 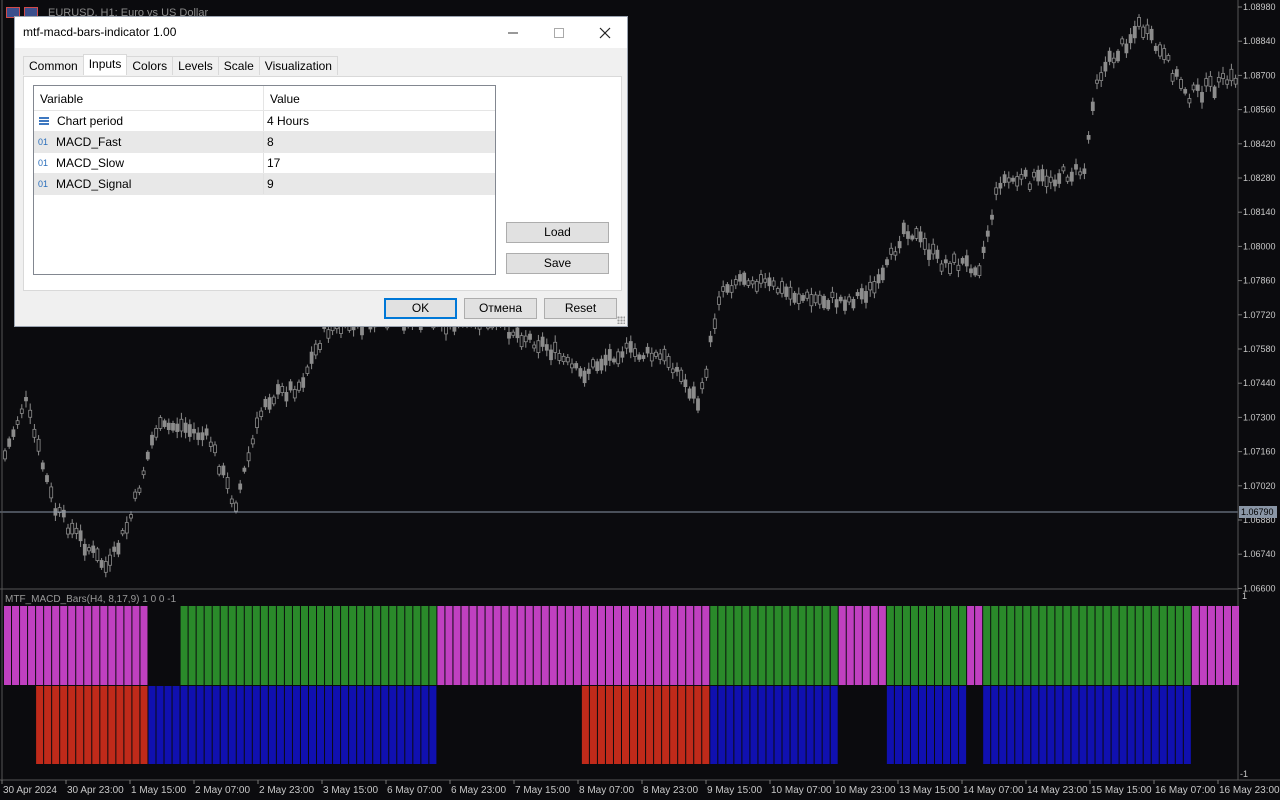 What do you see at coordinates (605, 32) in the screenshot?
I see `close-button` at bounding box center [605, 32].